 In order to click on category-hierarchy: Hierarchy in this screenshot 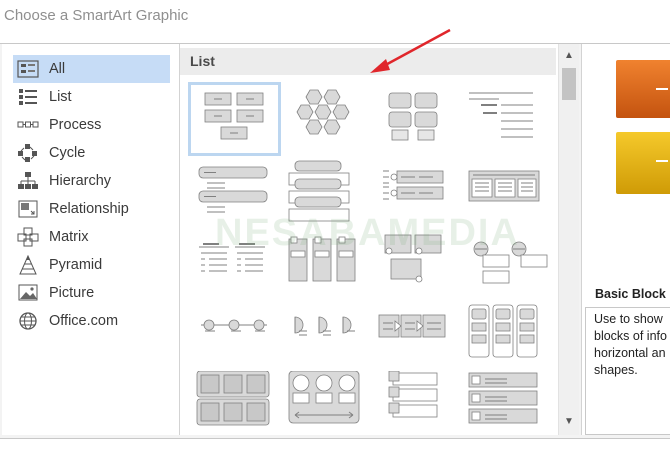, I will do `click(91, 181)`.